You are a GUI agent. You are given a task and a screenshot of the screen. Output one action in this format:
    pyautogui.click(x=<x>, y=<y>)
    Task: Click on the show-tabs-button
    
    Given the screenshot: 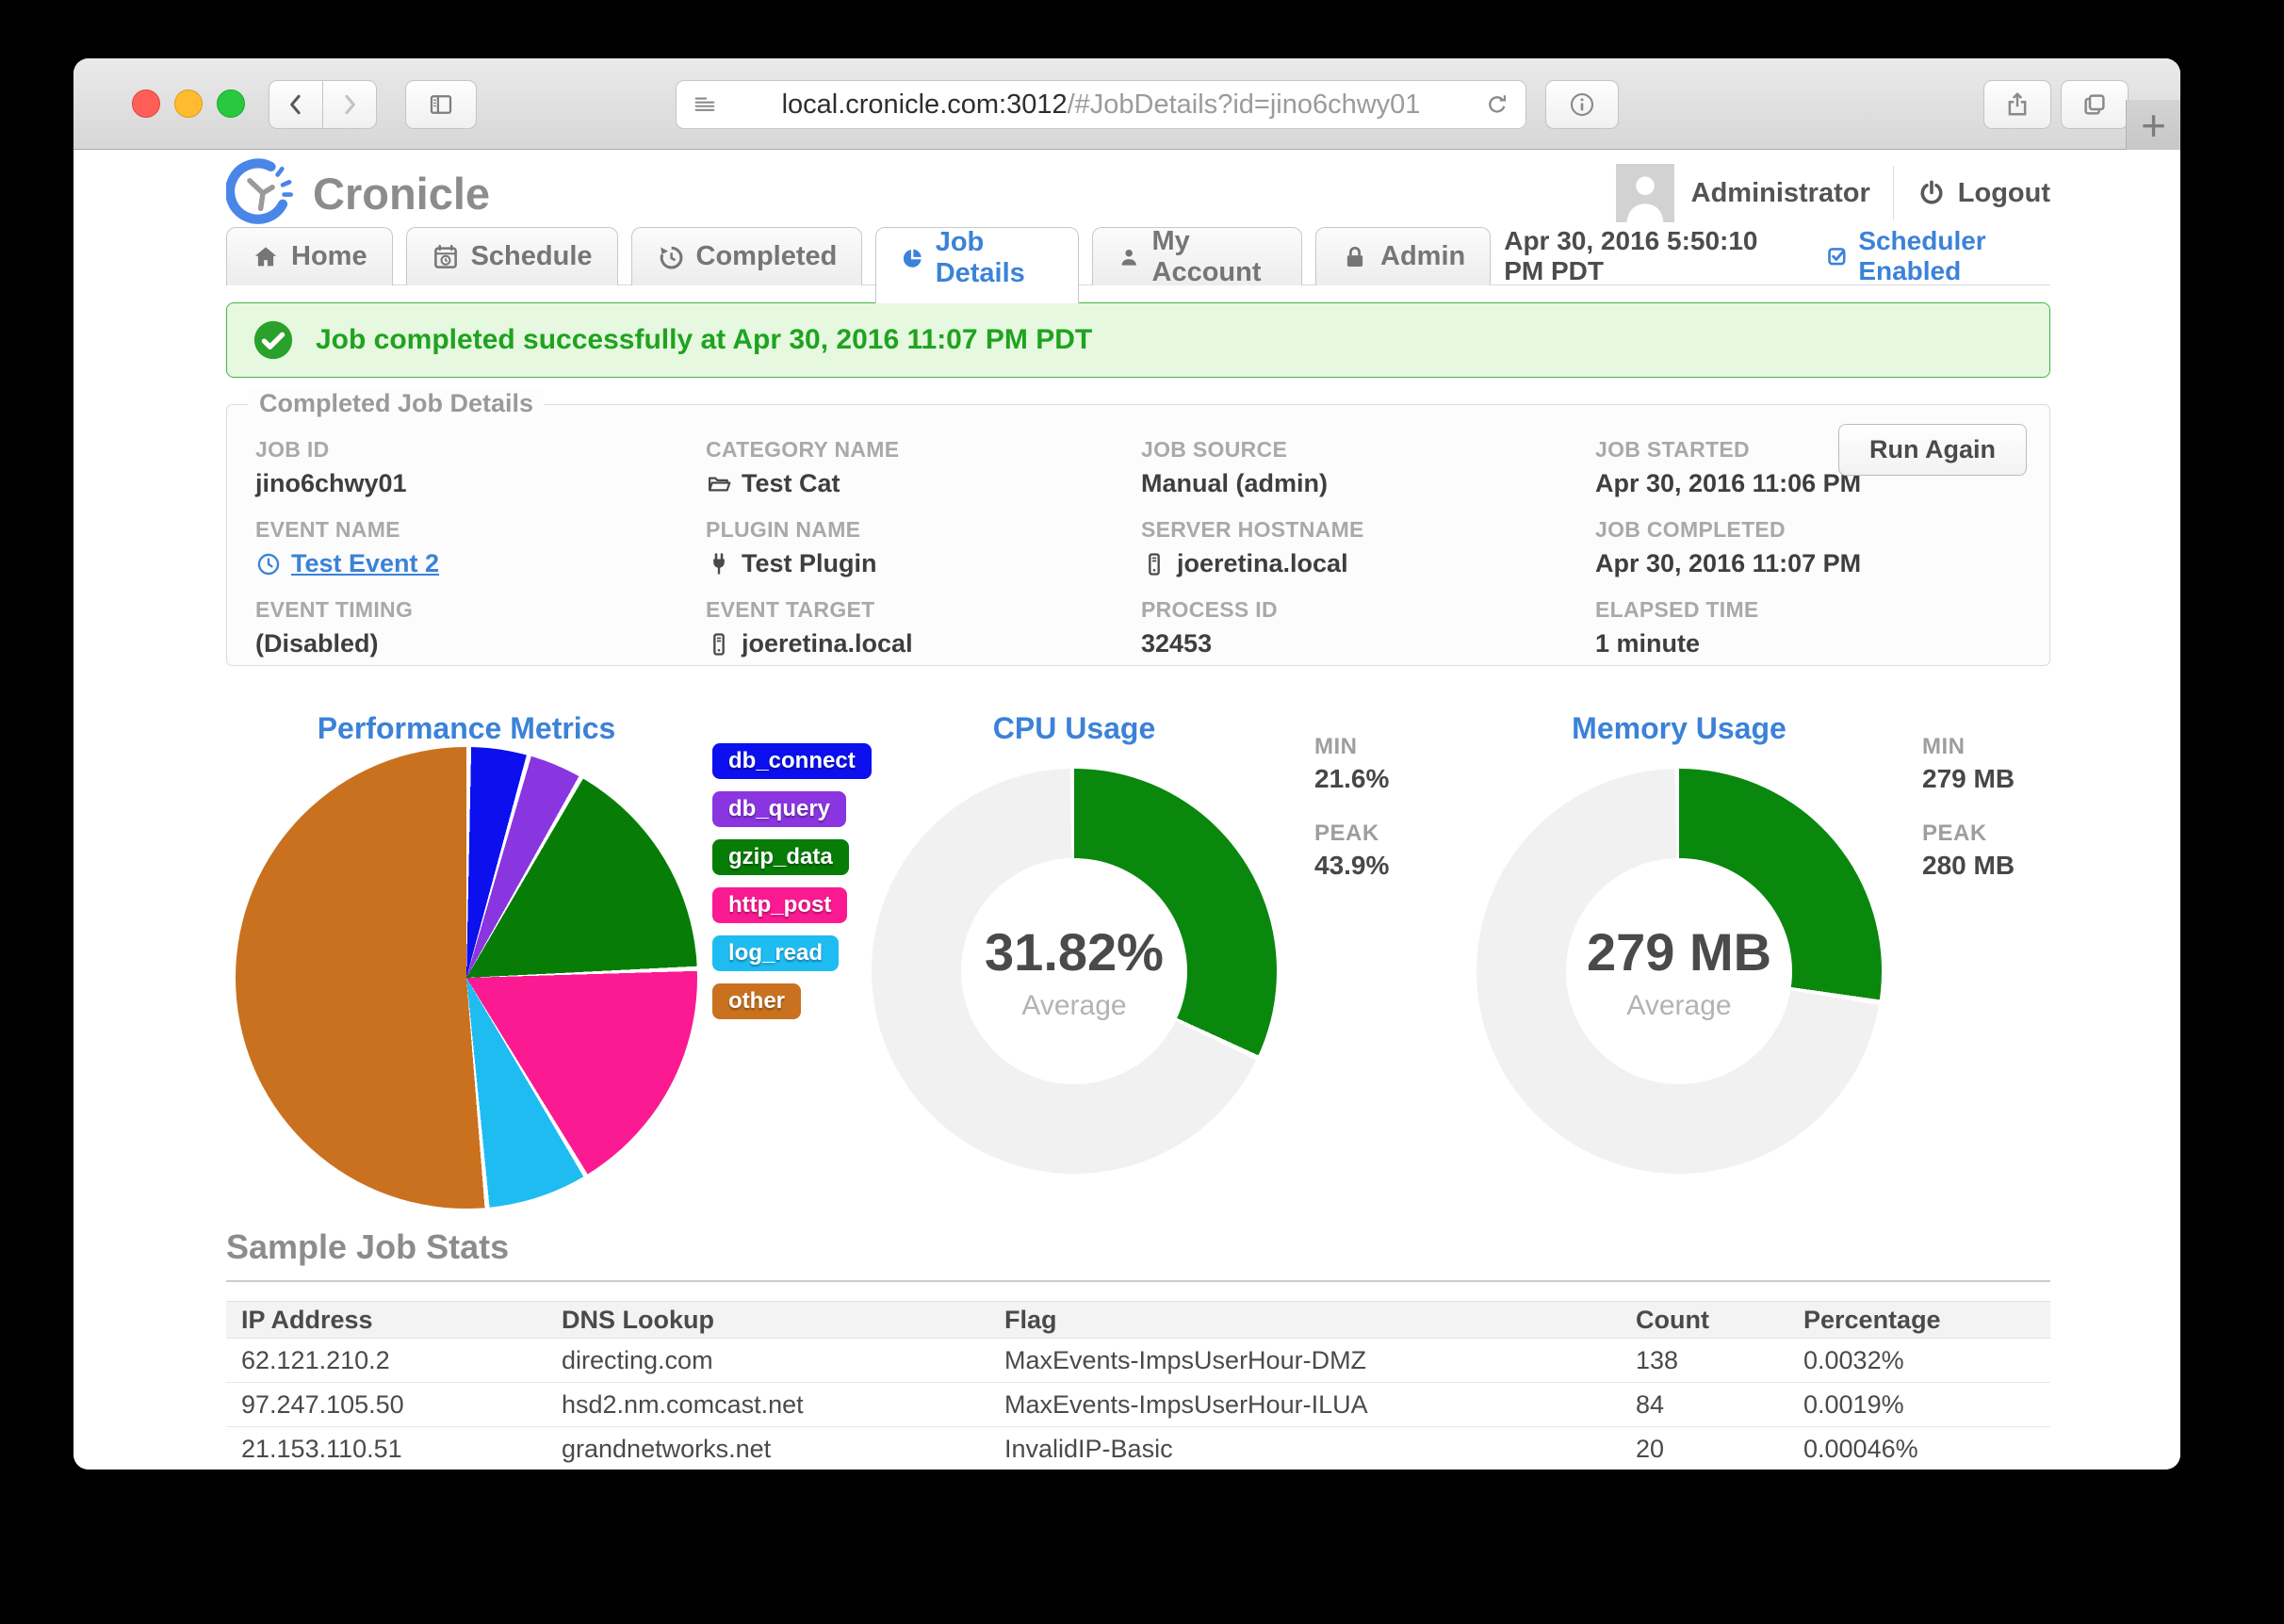 What is the action you would take?
    pyautogui.click(x=2095, y=104)
    